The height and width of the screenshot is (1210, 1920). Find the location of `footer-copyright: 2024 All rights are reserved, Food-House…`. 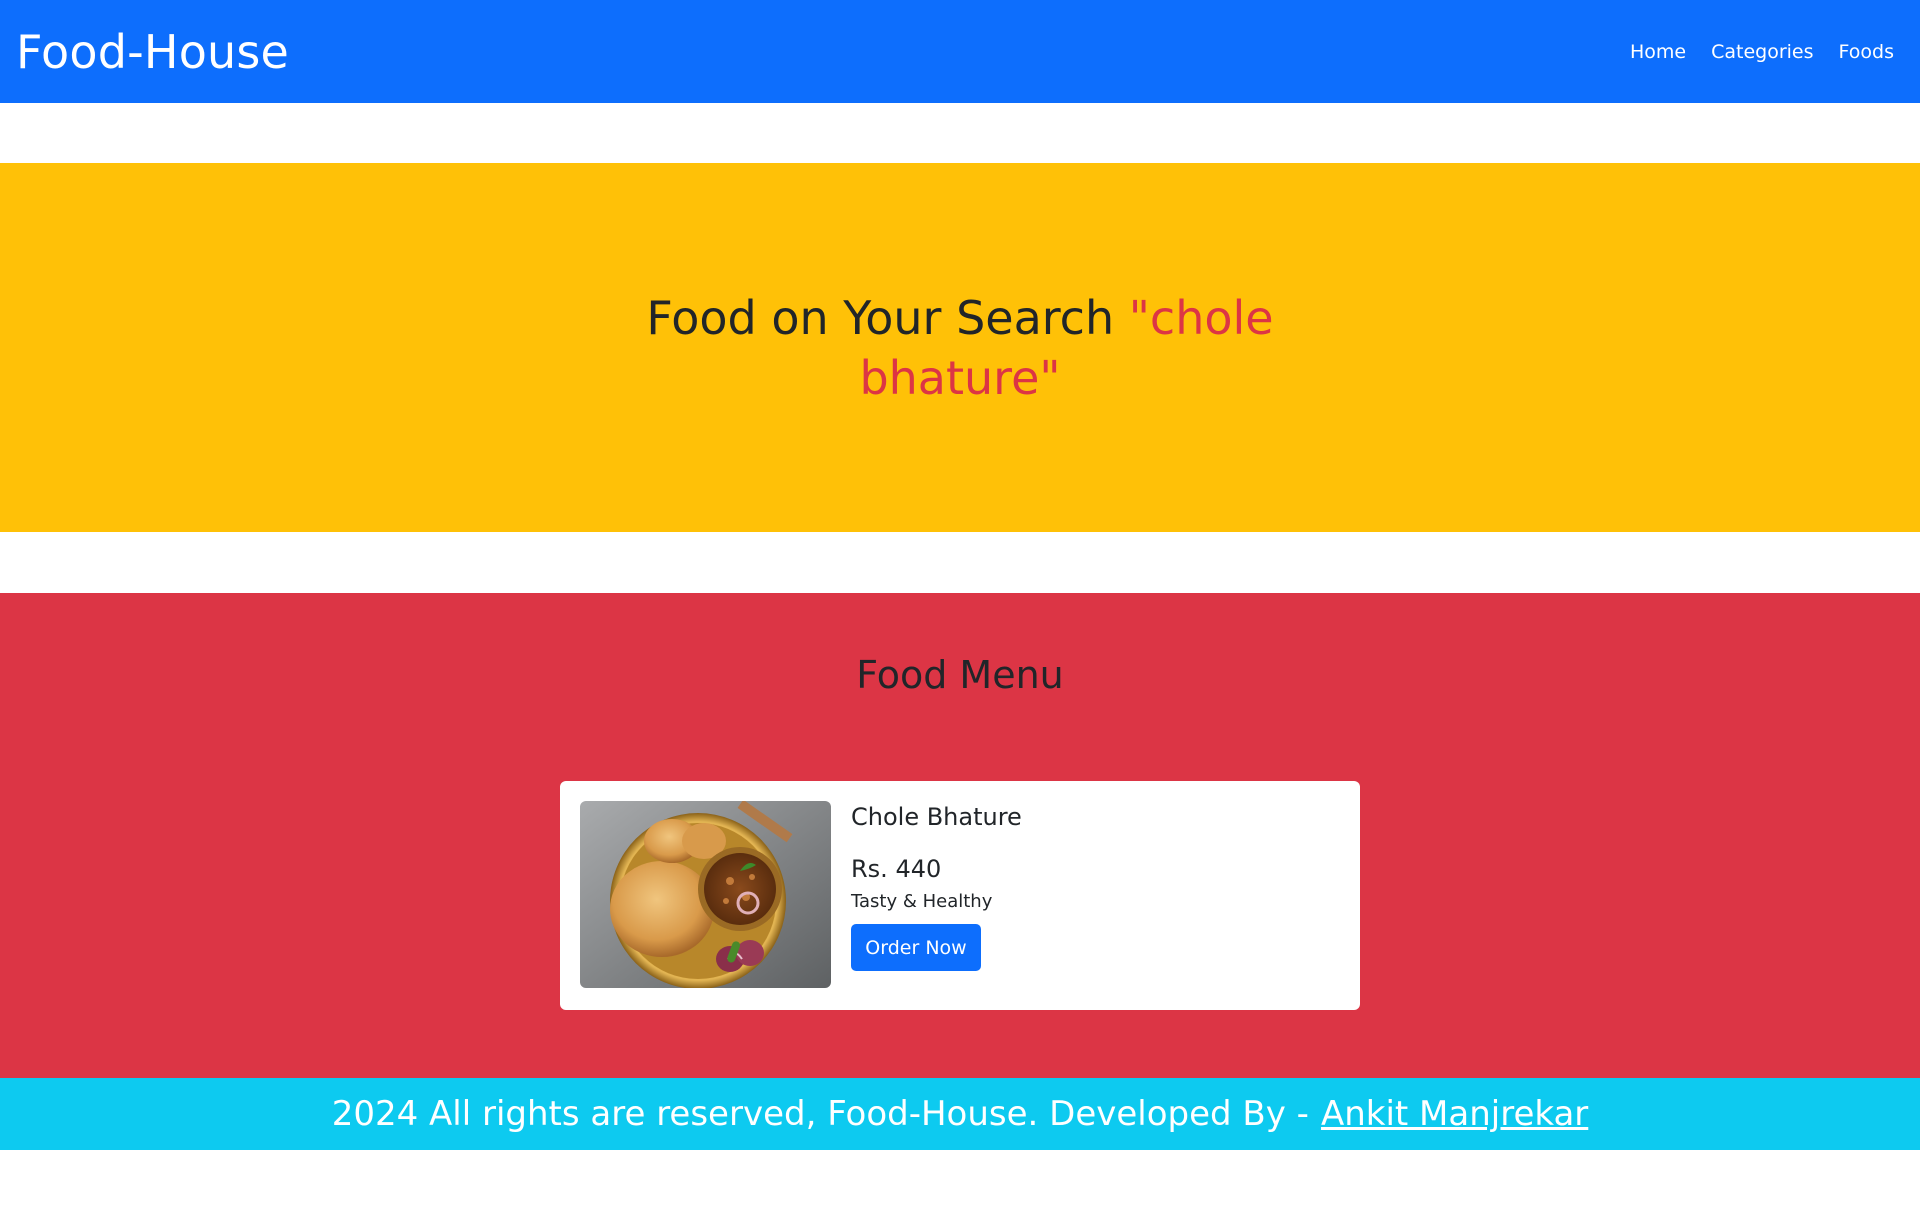

footer-copyright: 2024 All rights are reserved, Food-House… is located at coordinates (820, 1114).